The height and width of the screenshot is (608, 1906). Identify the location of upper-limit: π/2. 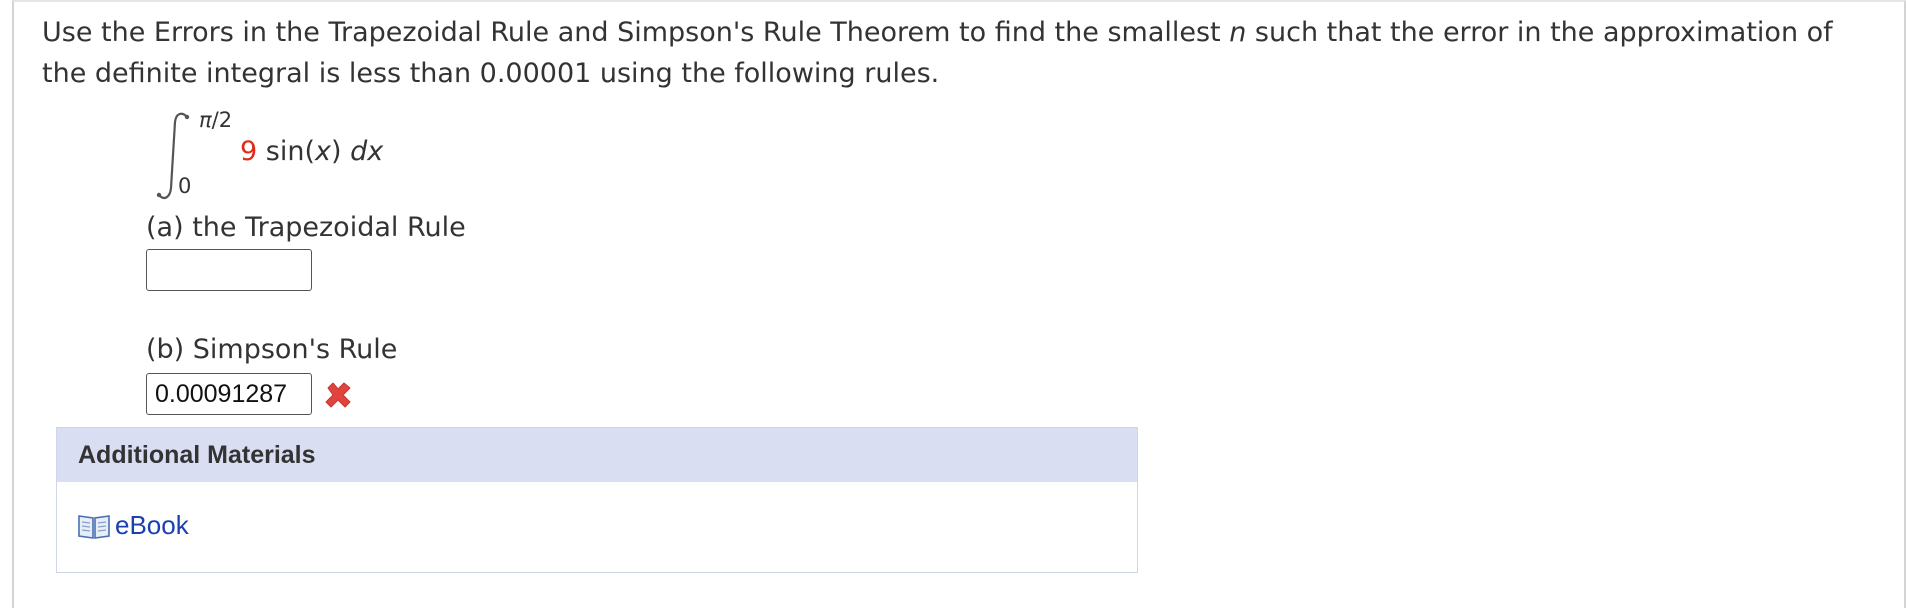
(215, 120).